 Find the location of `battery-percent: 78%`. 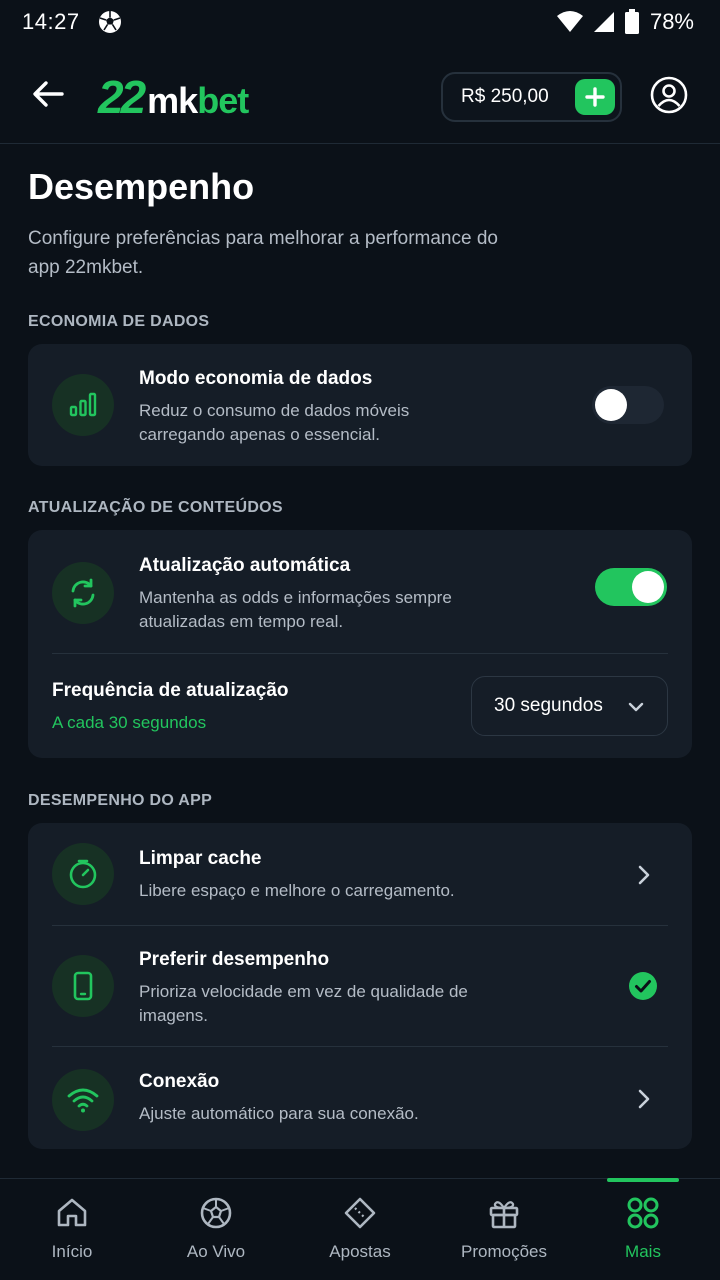

battery-percent: 78% is located at coordinates (671, 21).